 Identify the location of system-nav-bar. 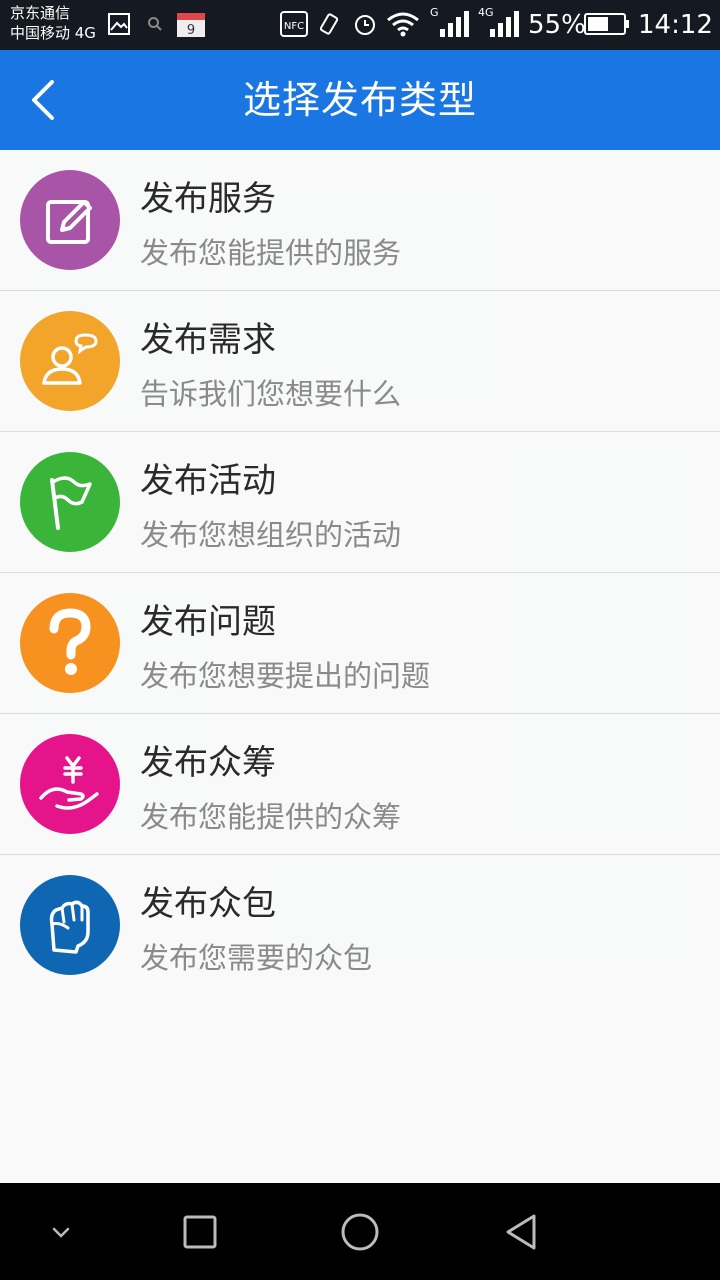
(360, 1231).